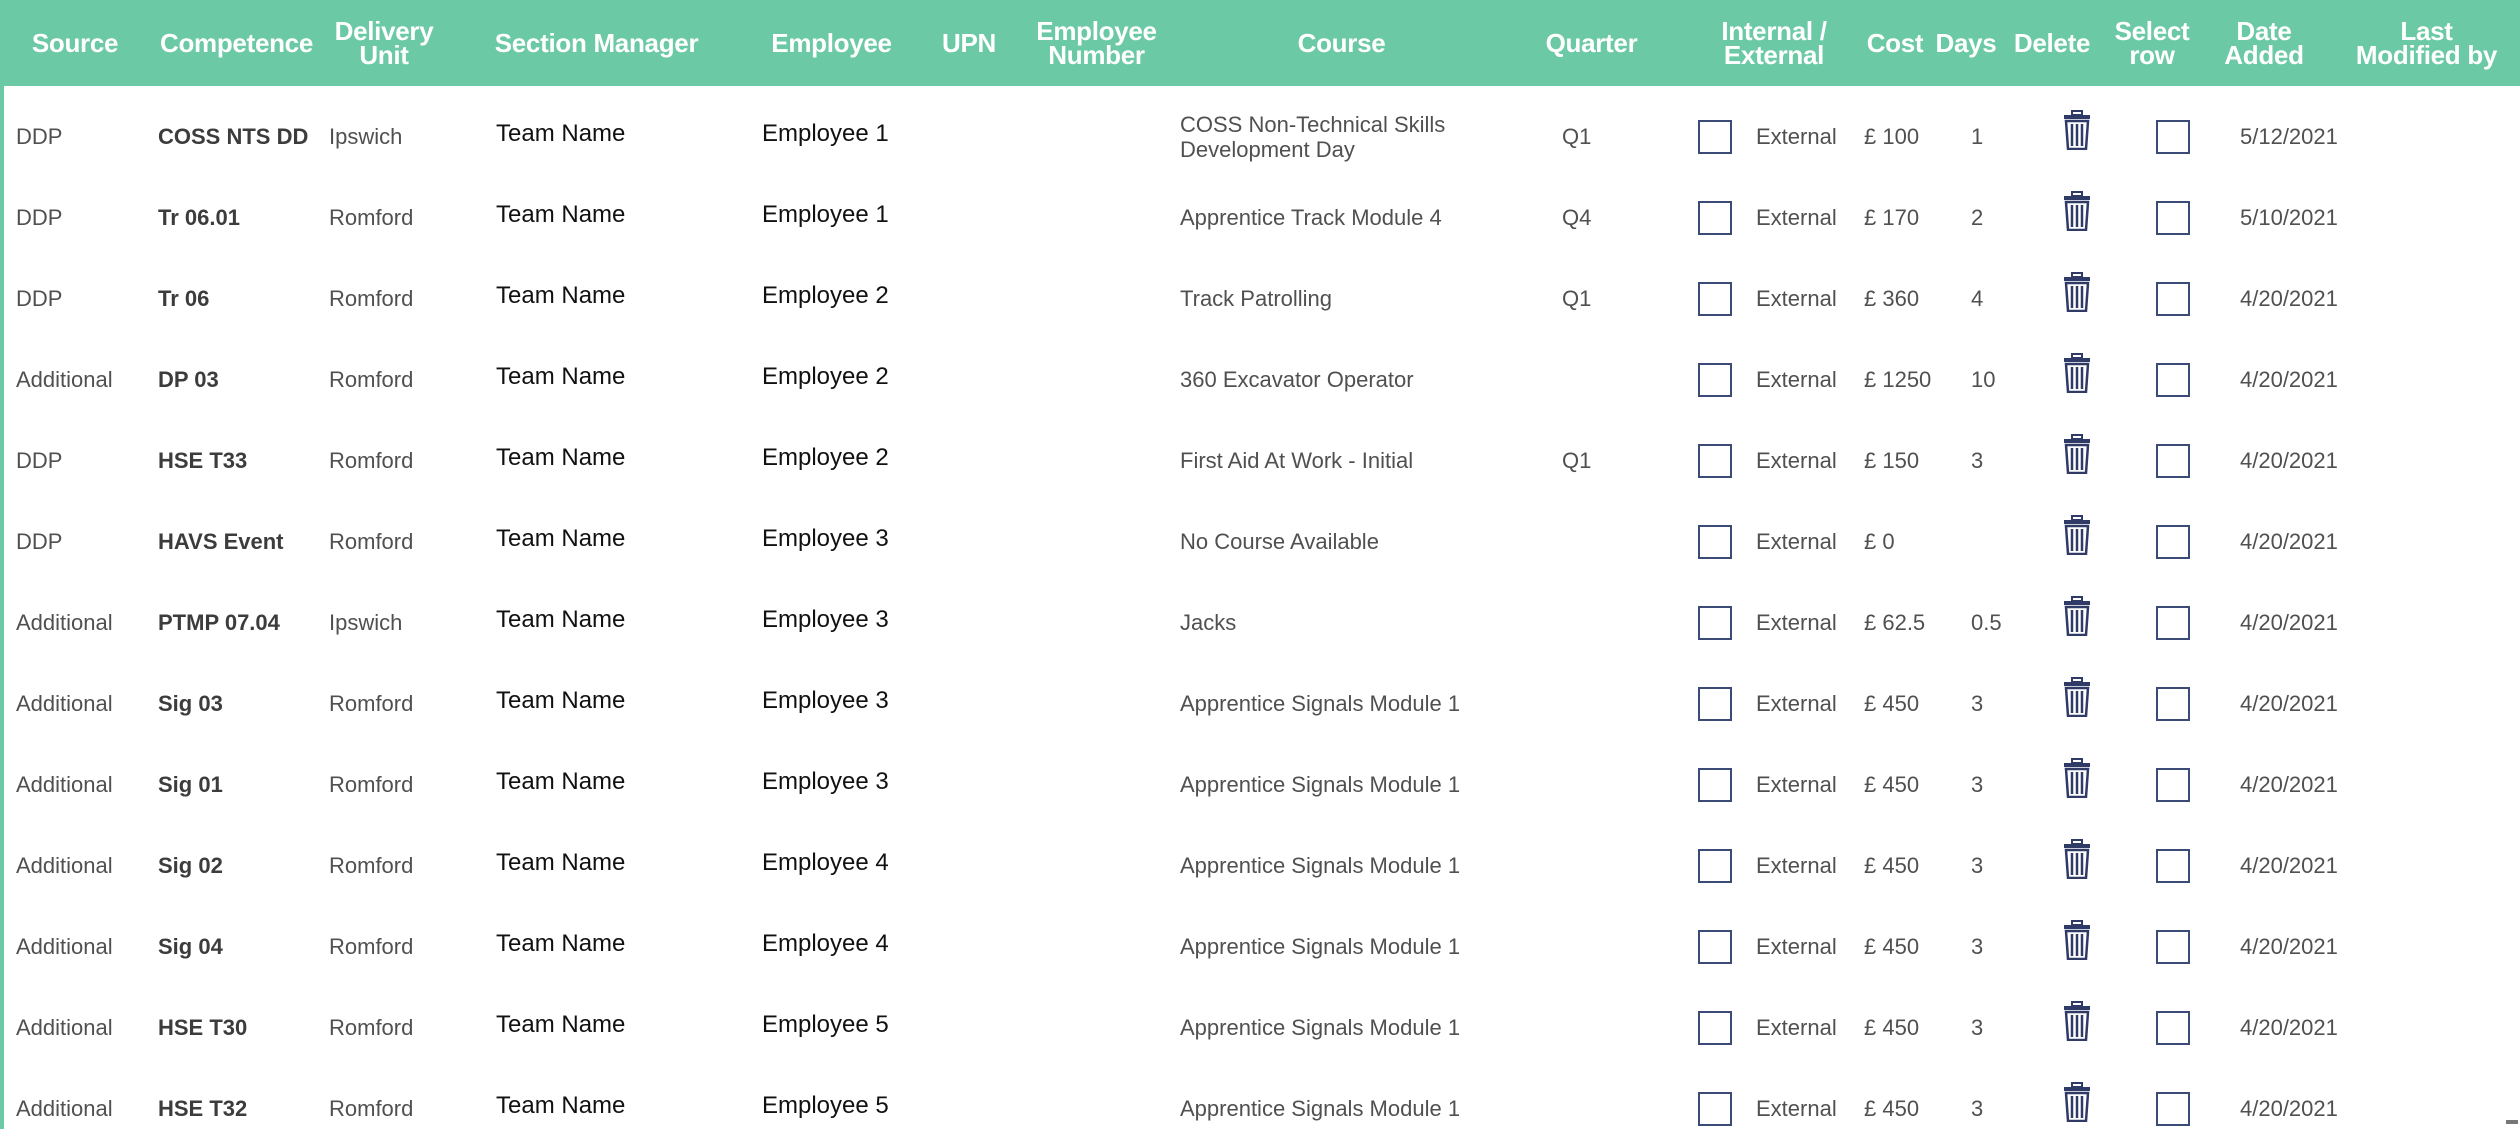  Describe the element at coordinates (1966, 43) in the screenshot. I see `column-header-days: Days` at that location.